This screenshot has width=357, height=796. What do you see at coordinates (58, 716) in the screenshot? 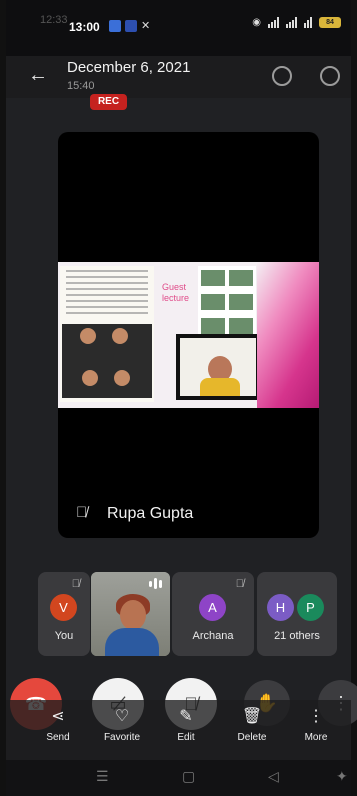
I see `share-icon: ⋖` at bounding box center [58, 716].